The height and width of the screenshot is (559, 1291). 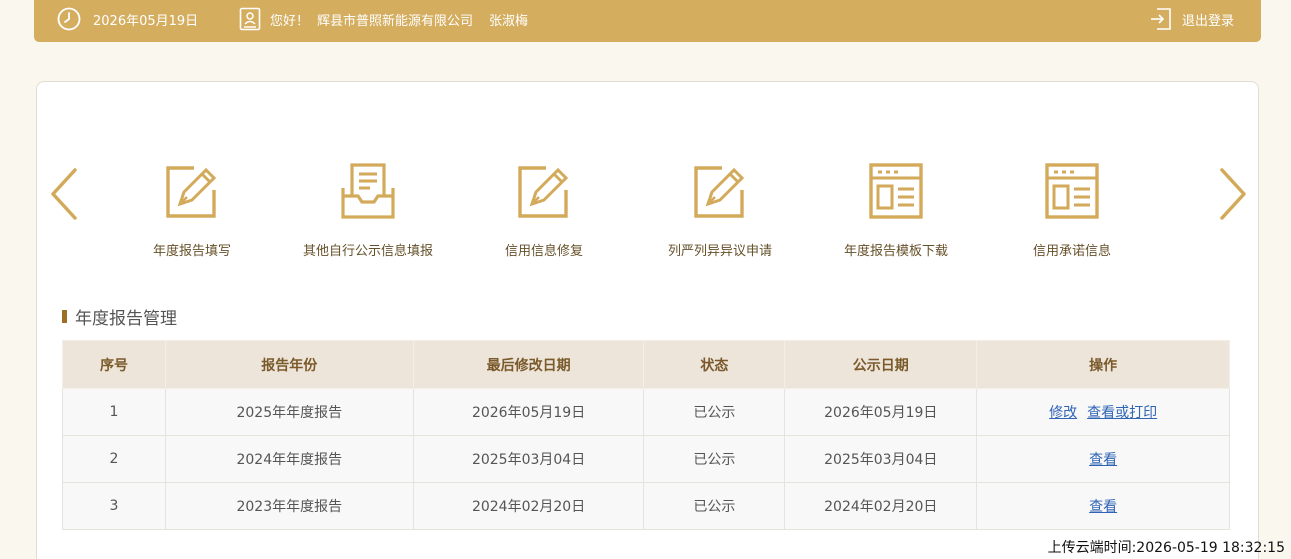 What do you see at coordinates (543, 251) in the screenshot?
I see `func-label: 信用信息修复` at bounding box center [543, 251].